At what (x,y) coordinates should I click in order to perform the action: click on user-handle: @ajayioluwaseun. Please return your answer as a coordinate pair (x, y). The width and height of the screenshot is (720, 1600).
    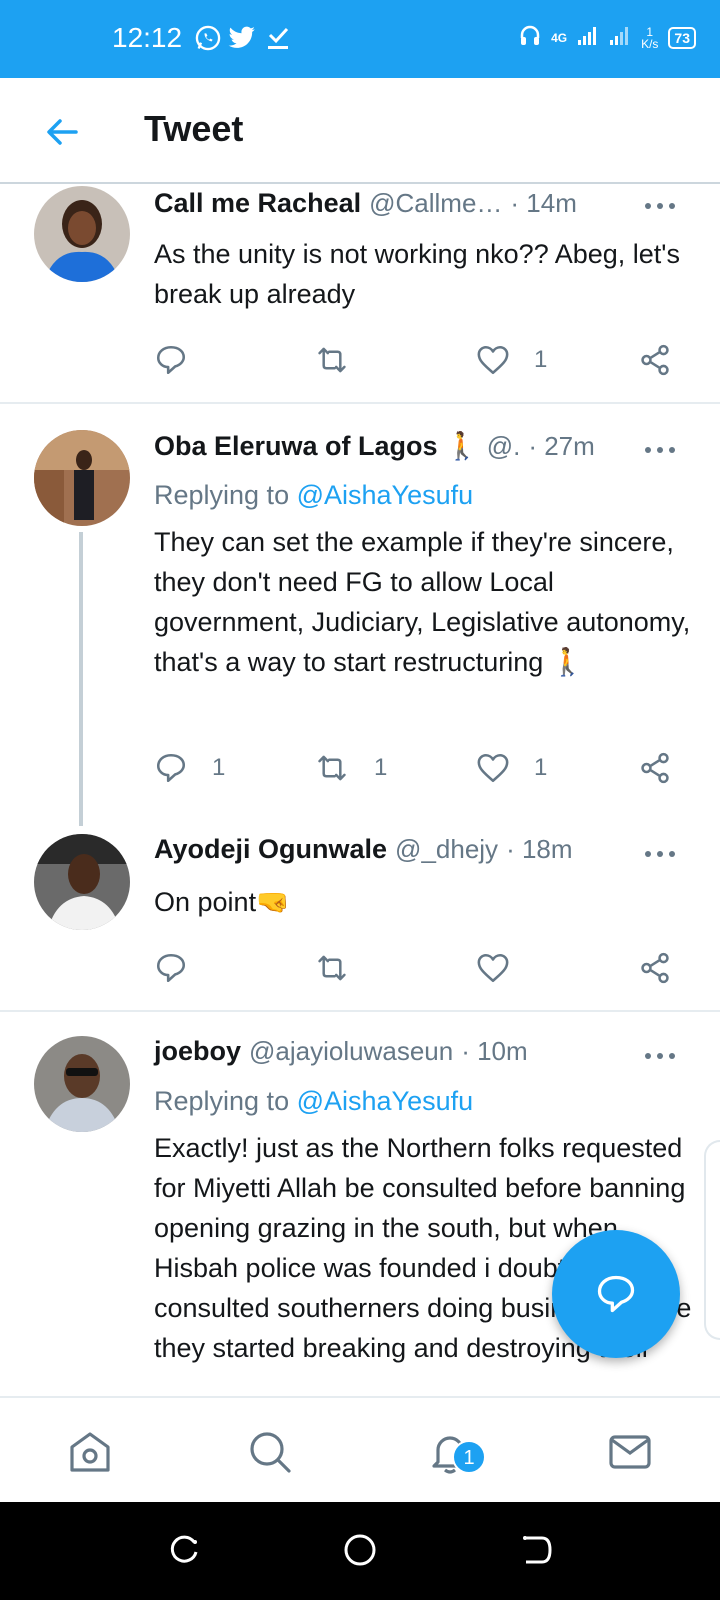
    Looking at the image, I should click on (351, 1051).